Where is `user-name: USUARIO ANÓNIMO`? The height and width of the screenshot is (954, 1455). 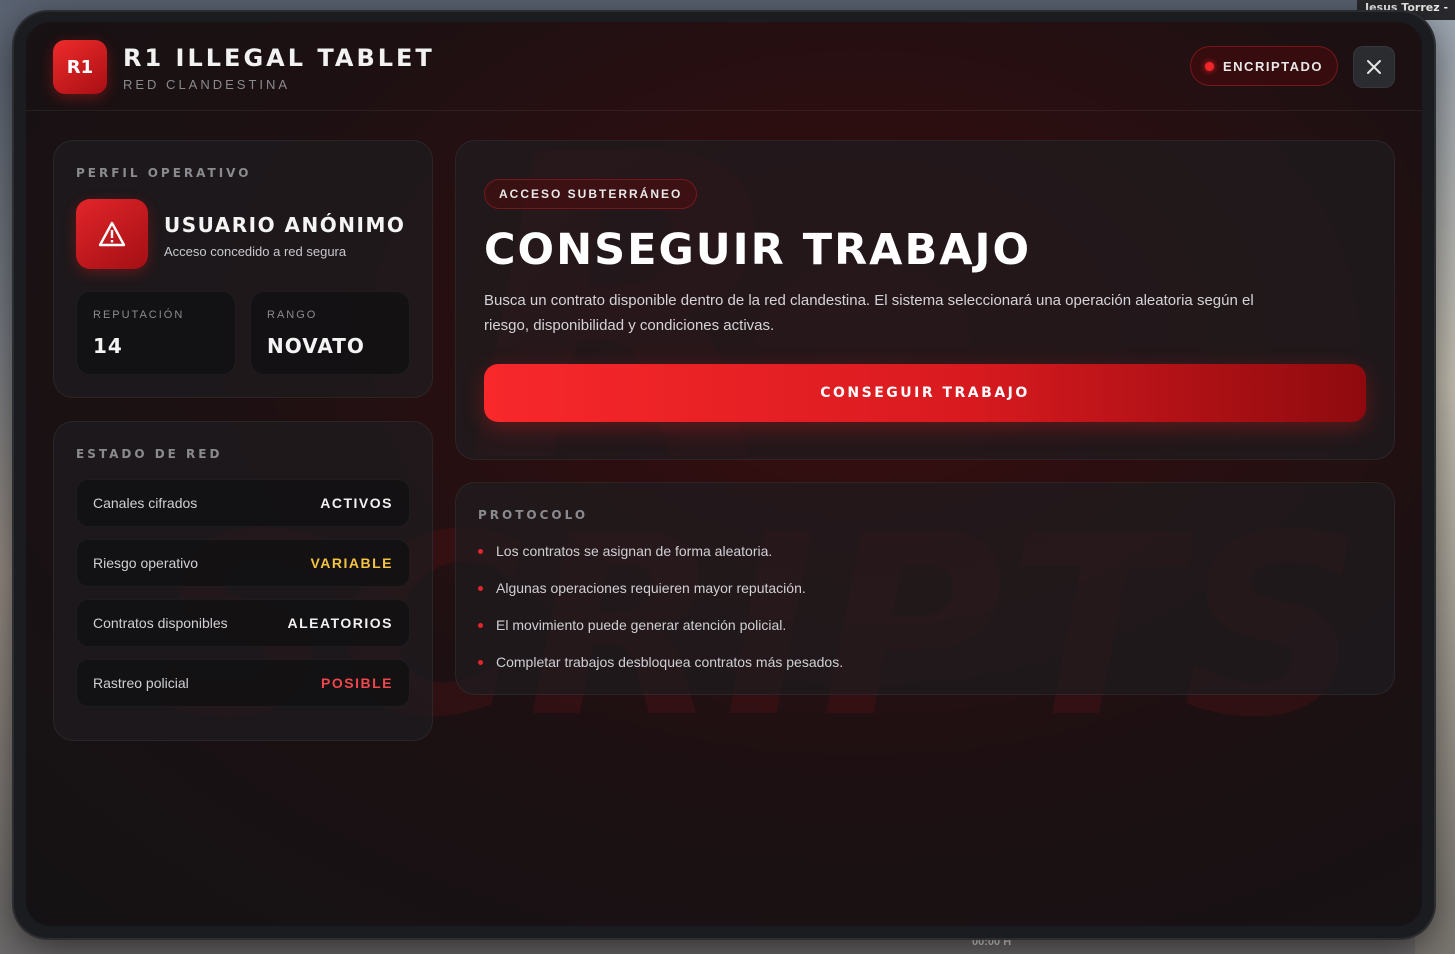
user-name: USUARIO ANÓNIMO is located at coordinates (285, 225).